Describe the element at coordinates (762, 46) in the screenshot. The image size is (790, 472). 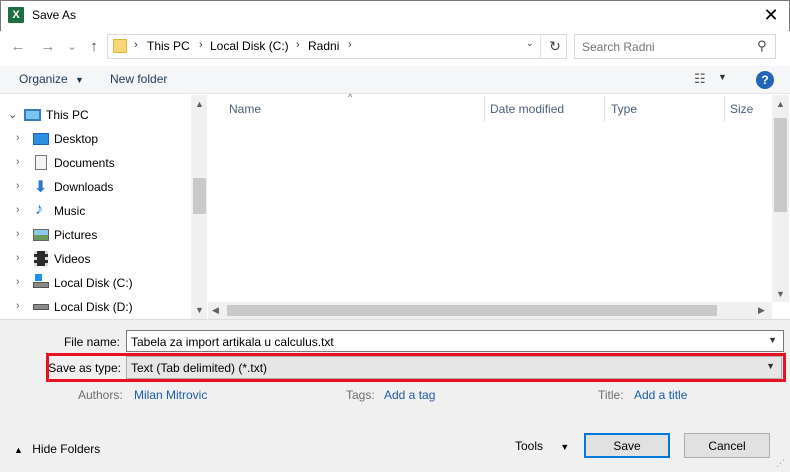
I see `search-icon: ⚲` at that location.